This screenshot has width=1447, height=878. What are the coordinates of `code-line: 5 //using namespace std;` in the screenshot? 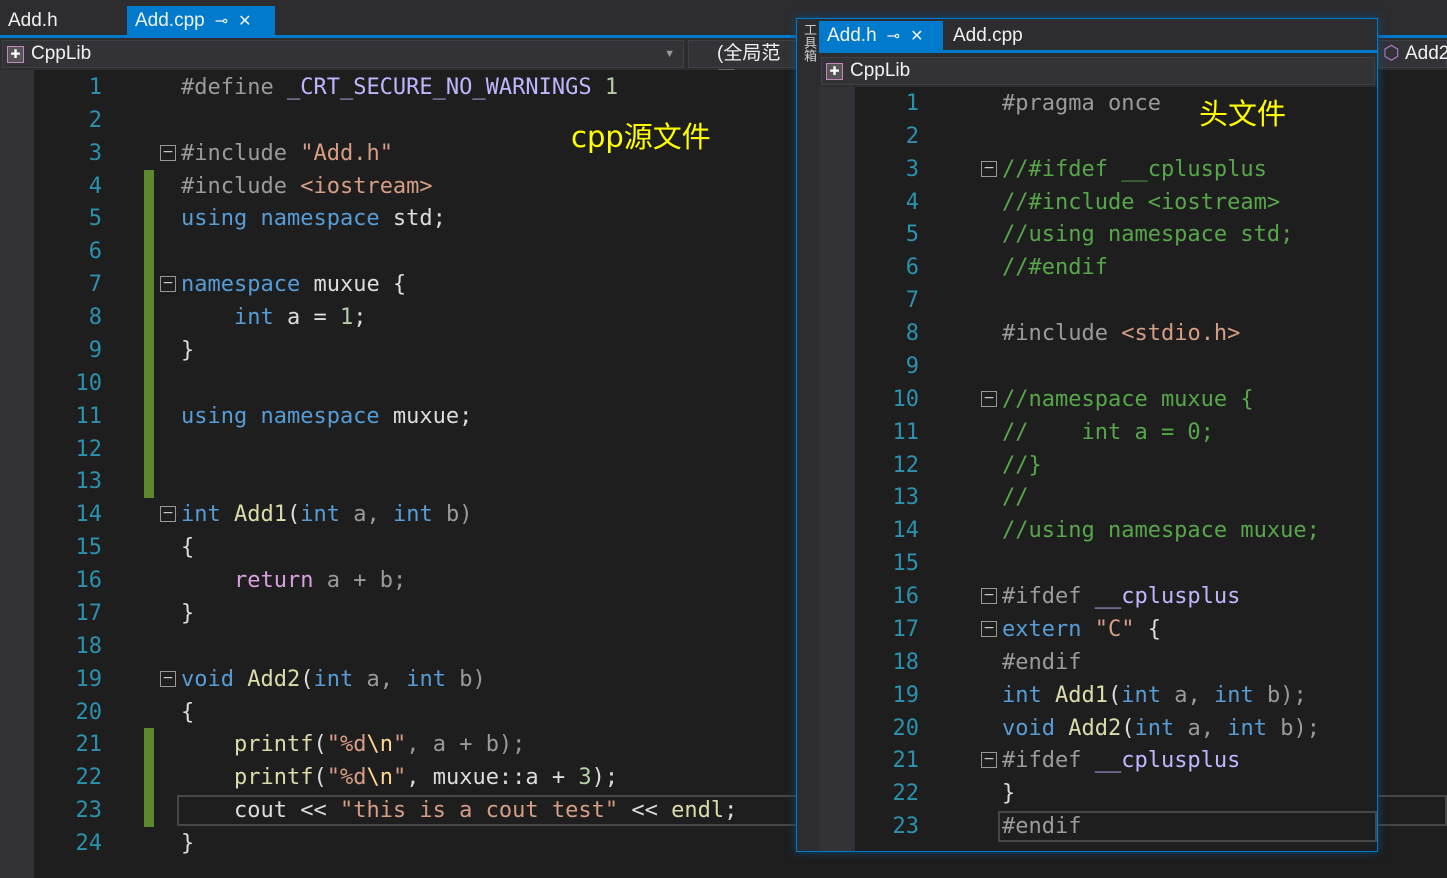 It's located at (1098, 234).